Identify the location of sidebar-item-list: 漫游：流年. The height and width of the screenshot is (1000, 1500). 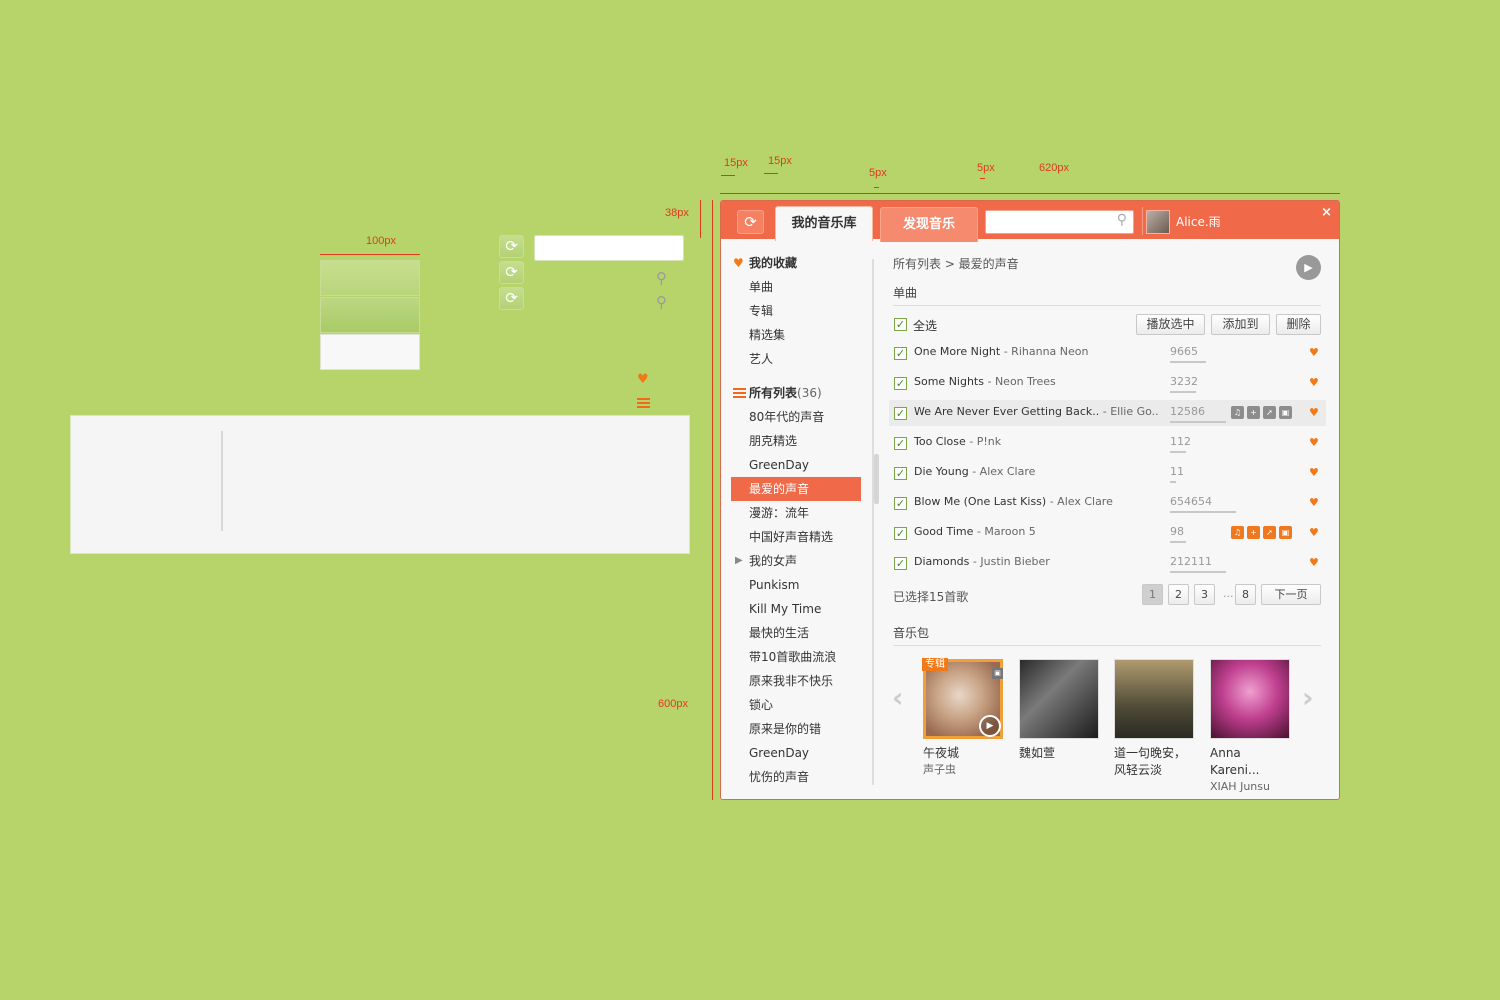
(796, 513).